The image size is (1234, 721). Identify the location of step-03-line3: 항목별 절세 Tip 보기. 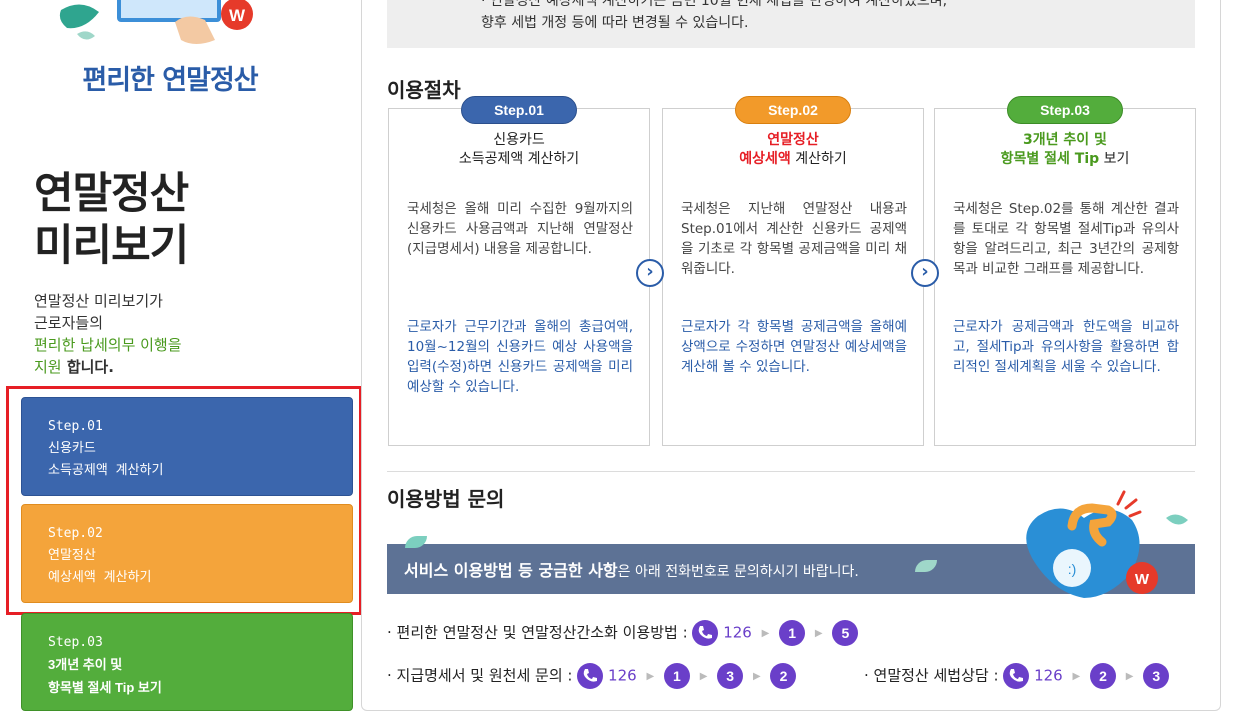
(187, 688).